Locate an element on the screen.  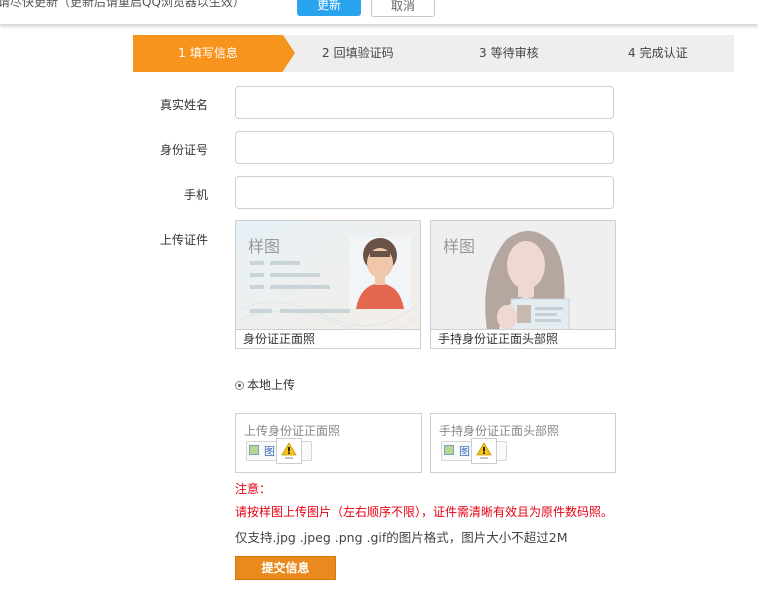
step-number: 2 is located at coordinates (326, 53).